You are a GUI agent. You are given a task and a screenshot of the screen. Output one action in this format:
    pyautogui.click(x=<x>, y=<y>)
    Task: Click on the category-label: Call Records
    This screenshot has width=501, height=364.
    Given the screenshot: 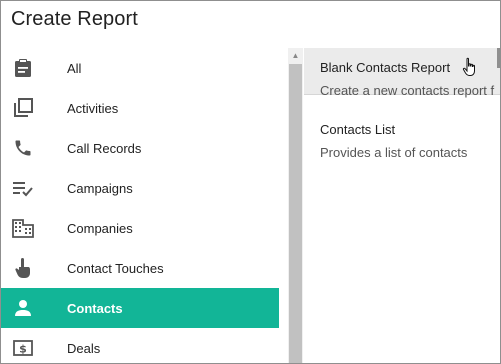 What is the action you would take?
    pyautogui.click(x=104, y=148)
    